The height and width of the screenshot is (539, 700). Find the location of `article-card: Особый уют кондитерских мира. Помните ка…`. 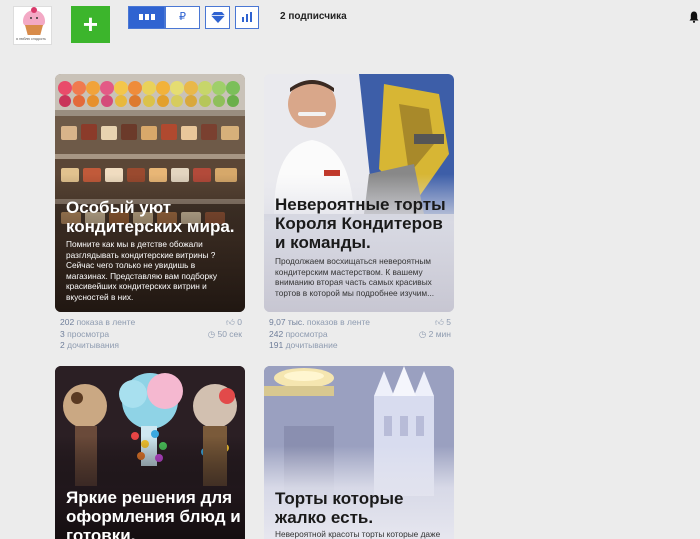

article-card: Особый уют кондитерских мира. Помните ка… is located at coordinates (150, 193).